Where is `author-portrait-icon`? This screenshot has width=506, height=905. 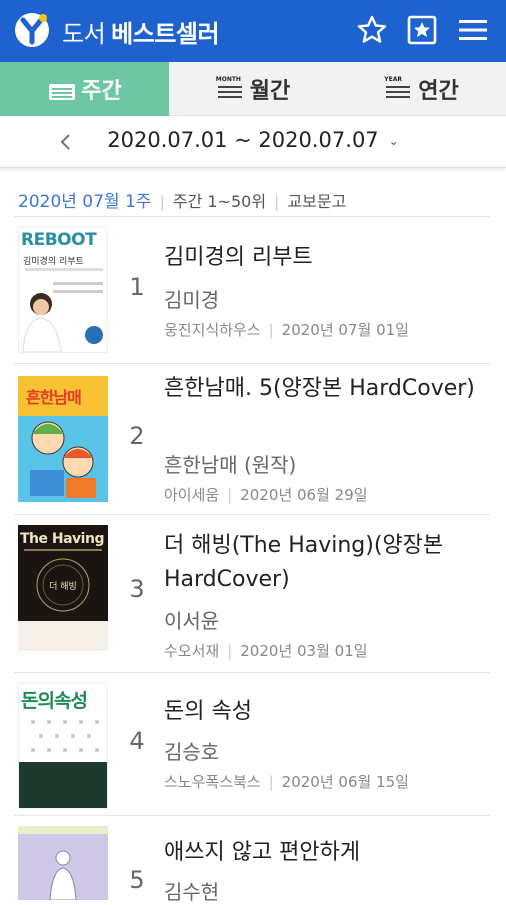
author-portrait-icon is located at coordinates (42, 322).